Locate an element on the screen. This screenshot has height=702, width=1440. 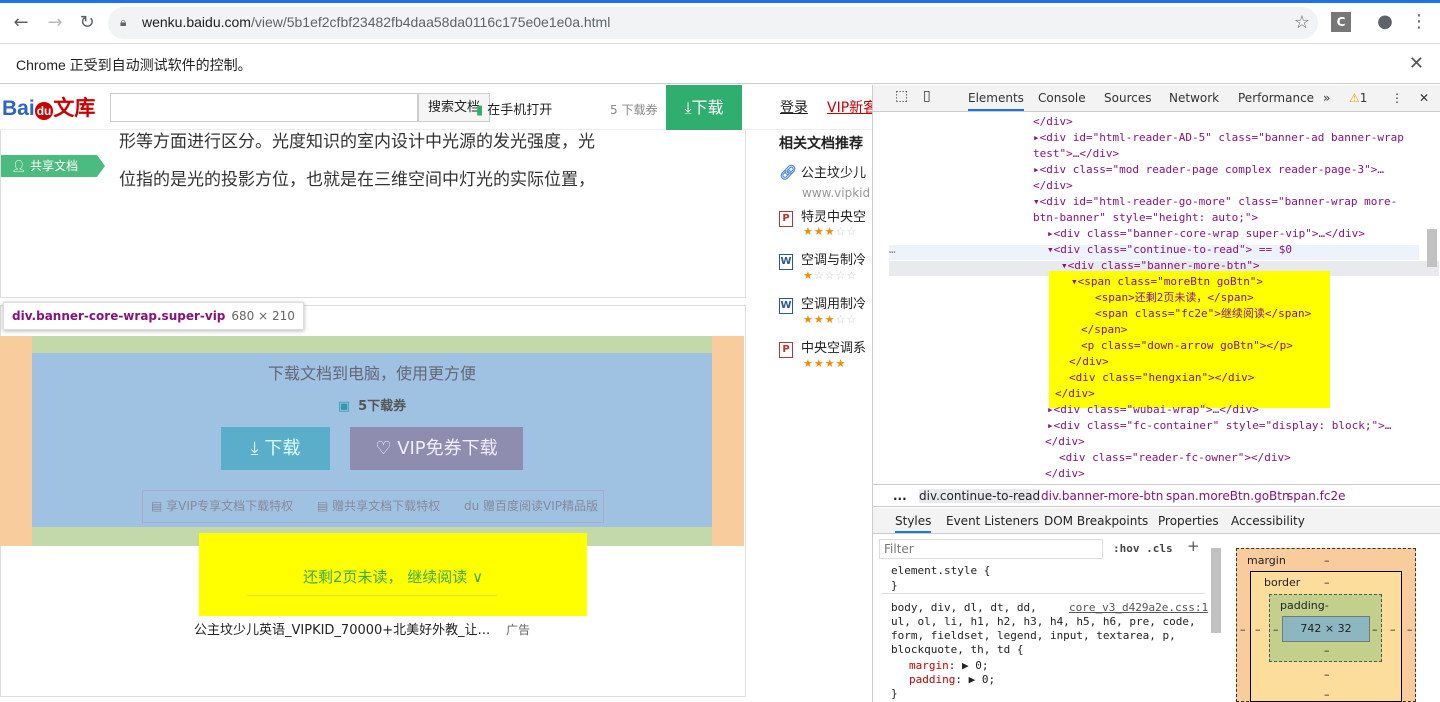
related-item: P 中央空调系 is located at coordinates (822, 347).